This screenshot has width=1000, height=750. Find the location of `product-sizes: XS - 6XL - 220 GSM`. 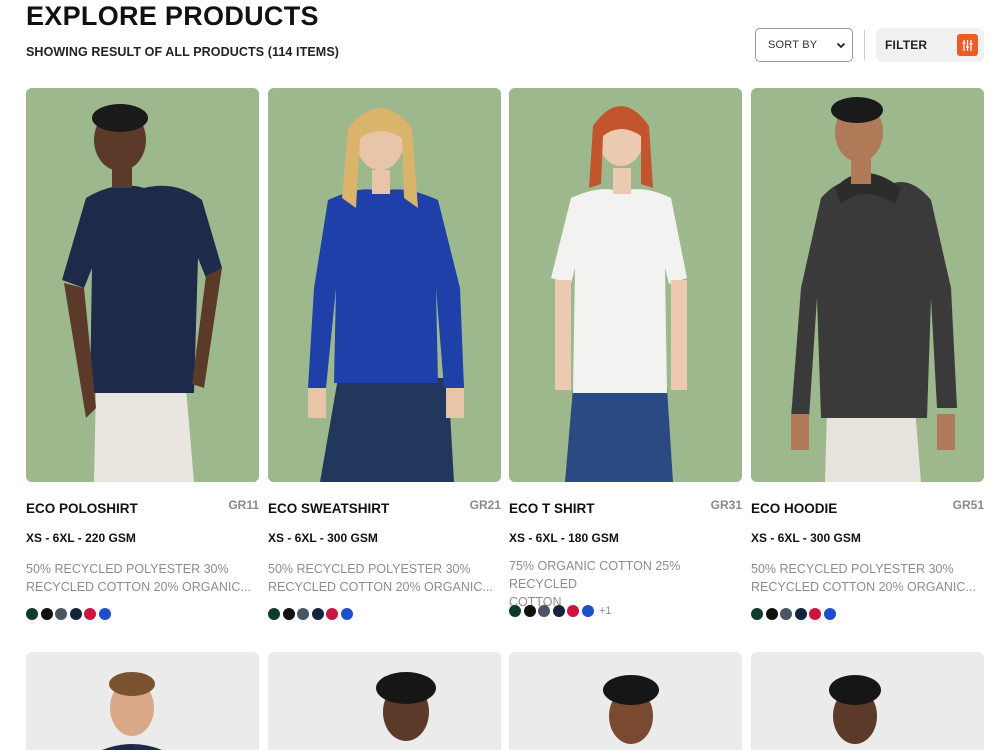

product-sizes: XS - 6XL - 220 GSM is located at coordinates (81, 538).